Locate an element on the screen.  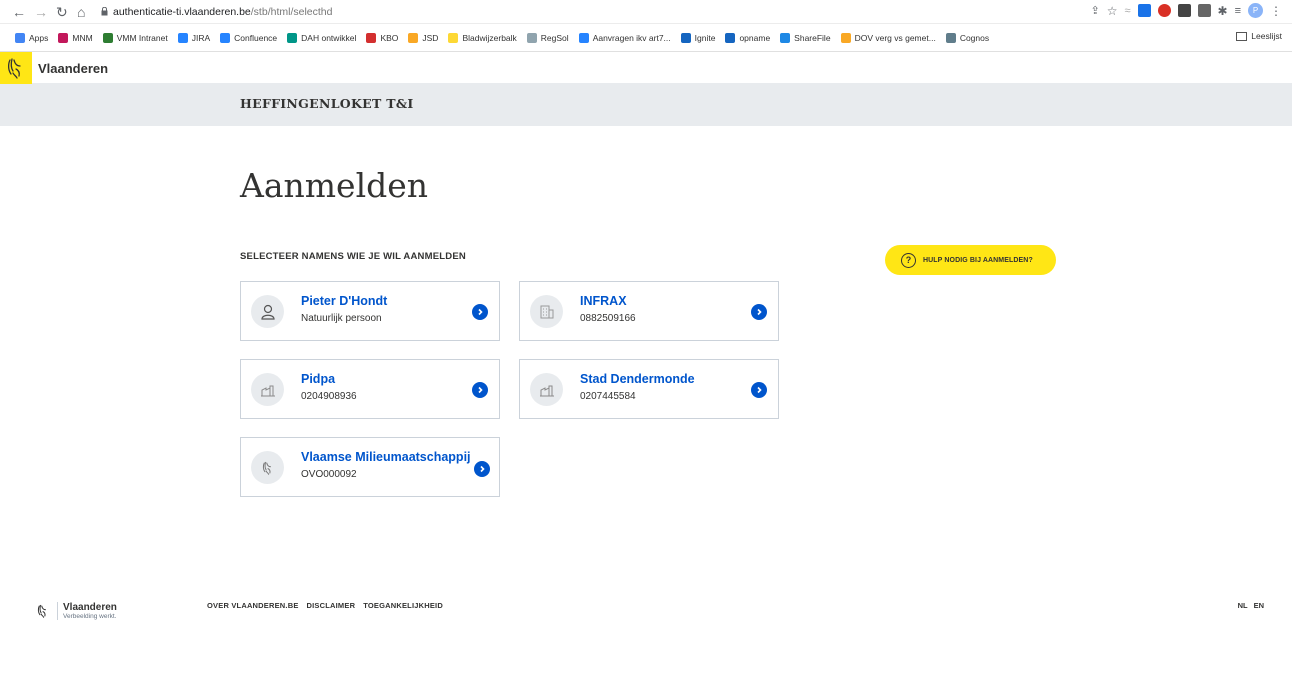
bookmark-item: JIRA is located at coordinates (194, 37).